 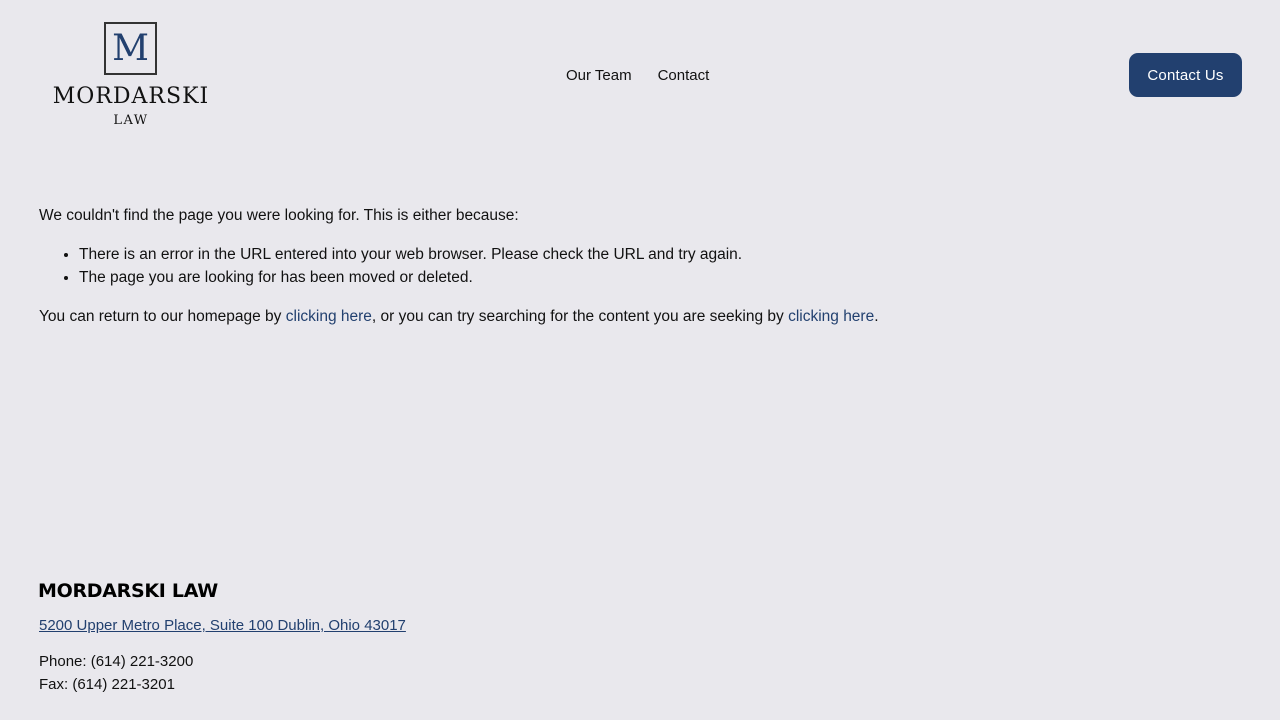 I want to click on footer-phone: Phone: (614) 221-3200, so click(x=116, y=661).